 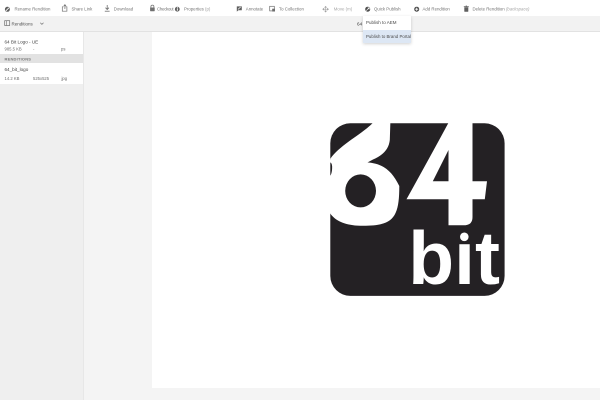 What do you see at coordinates (22, 42) in the screenshot?
I see `svg-text: 64 Bit Logo - UE` at bounding box center [22, 42].